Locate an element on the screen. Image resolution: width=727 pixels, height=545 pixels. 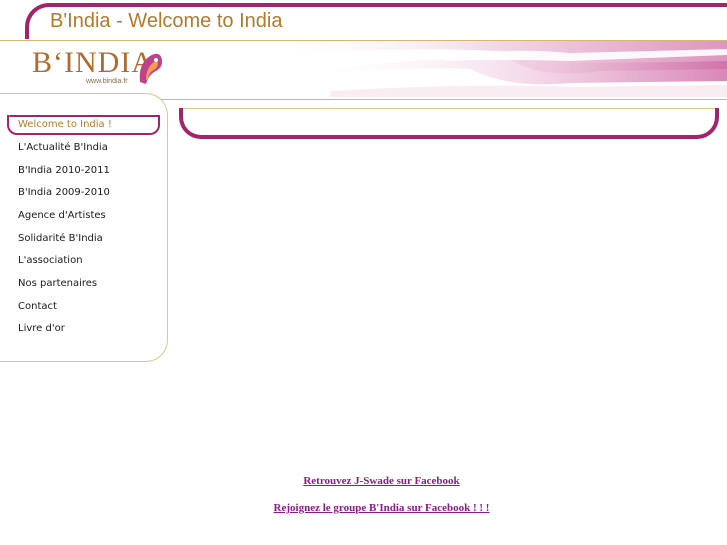
menu-item-partenaires: Nos partenaires is located at coordinates (57, 283).